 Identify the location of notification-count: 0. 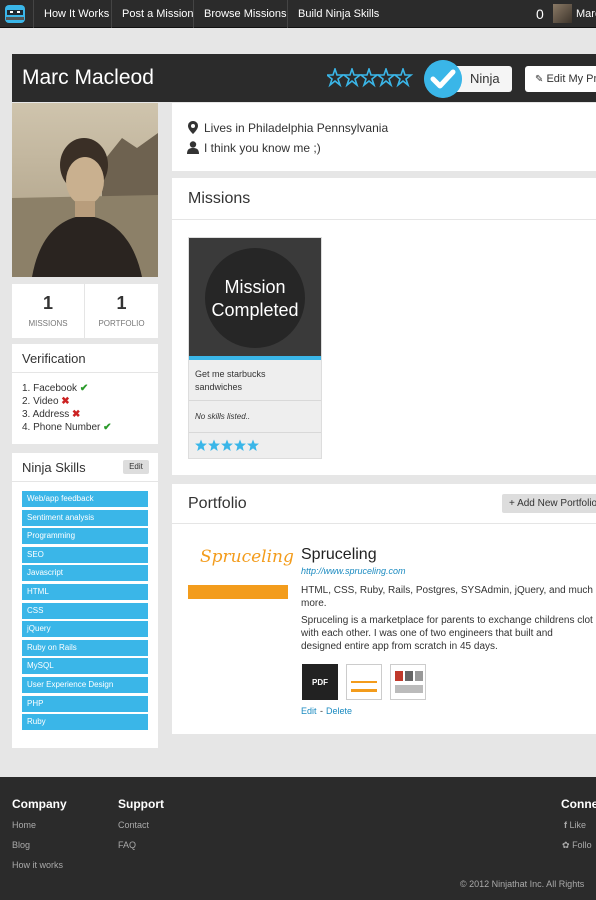
(540, 14).